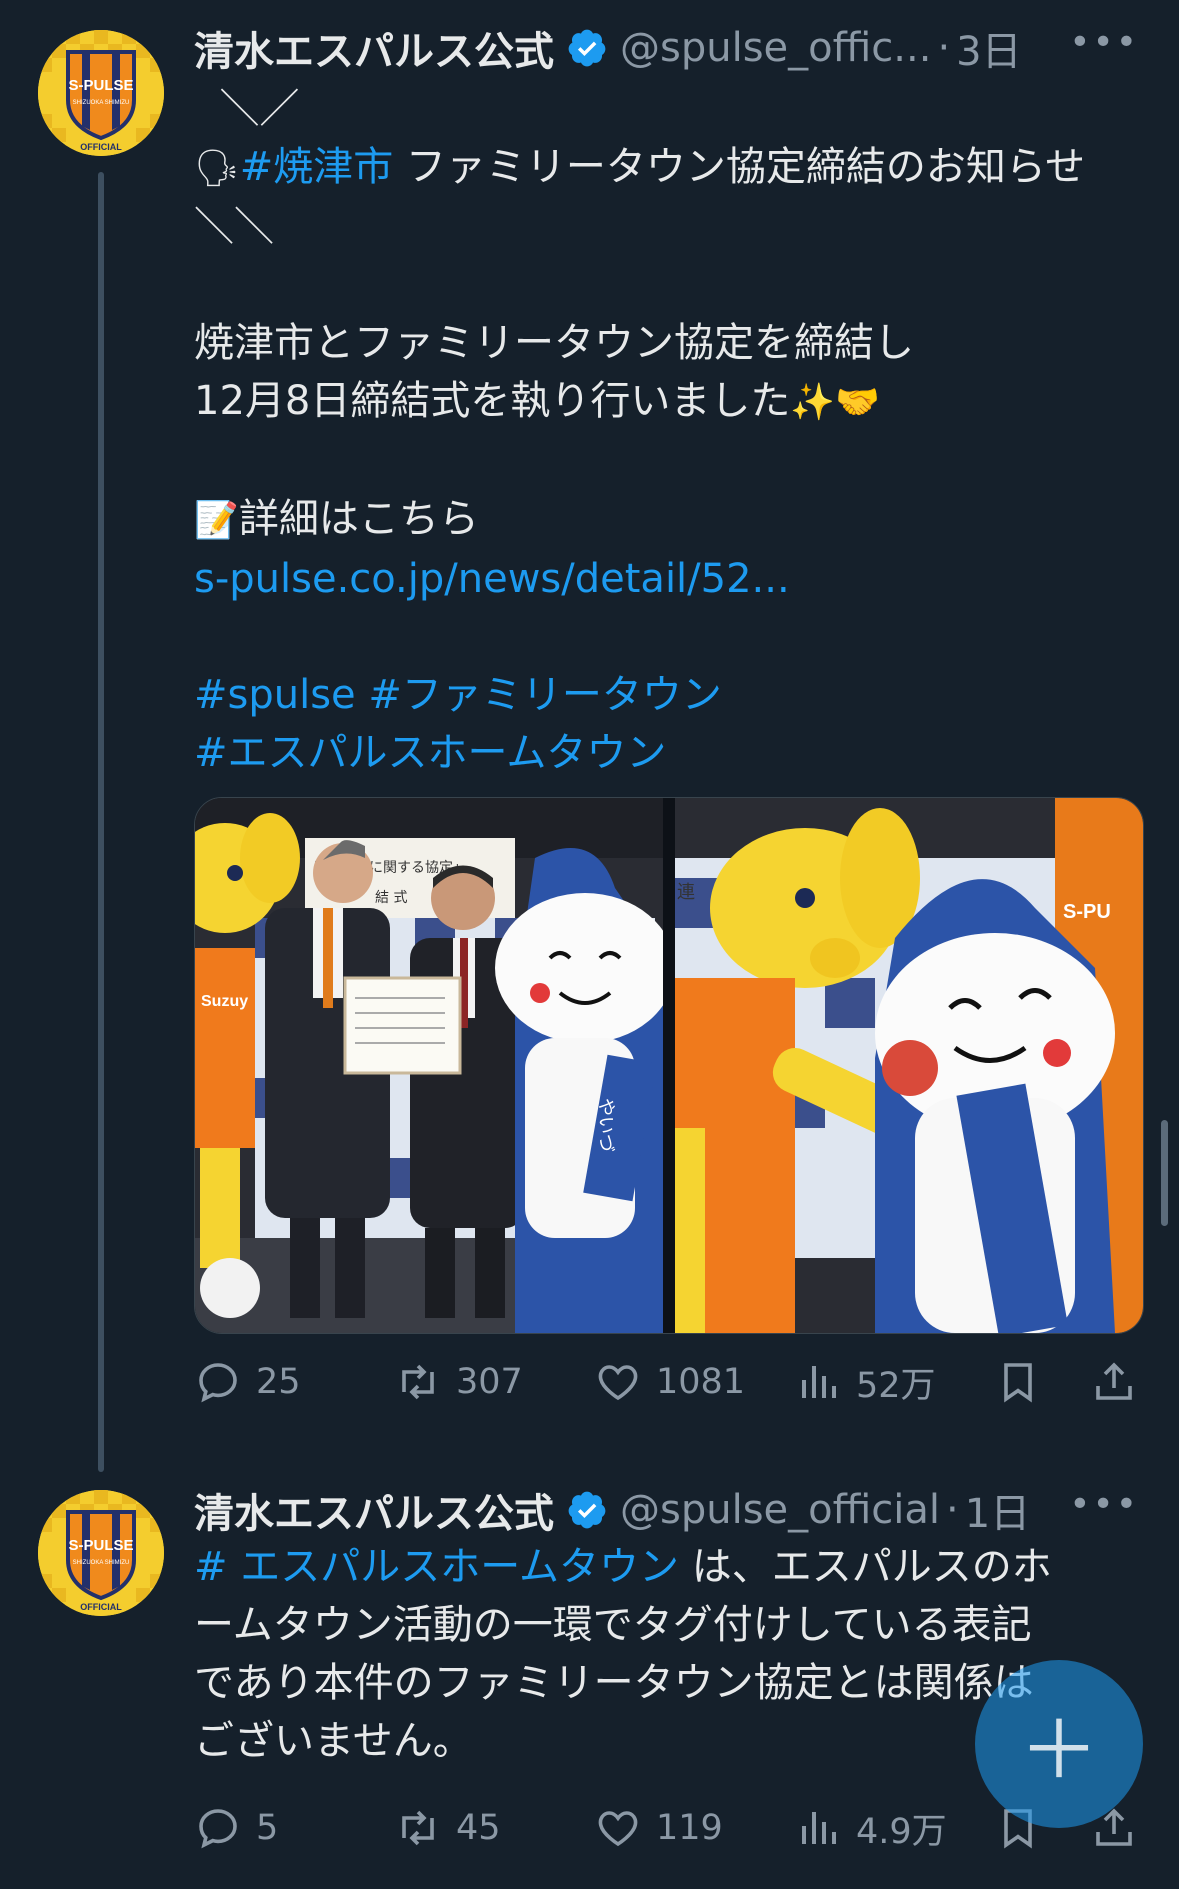 Image resolution: width=1179 pixels, height=1889 pixels. Describe the element at coordinates (247, 1382) in the screenshot. I see `reply-button: 25` at that location.